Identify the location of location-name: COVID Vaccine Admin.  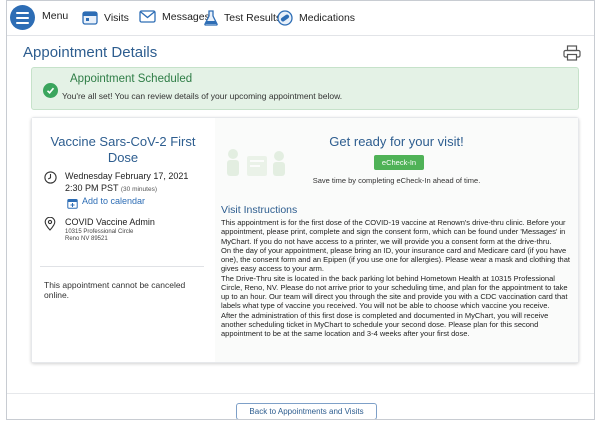
(110, 222).